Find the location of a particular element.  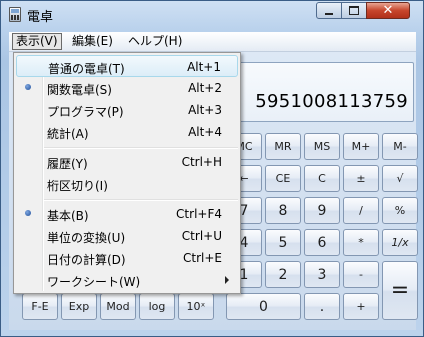

key-plus: + is located at coordinates (361, 306).